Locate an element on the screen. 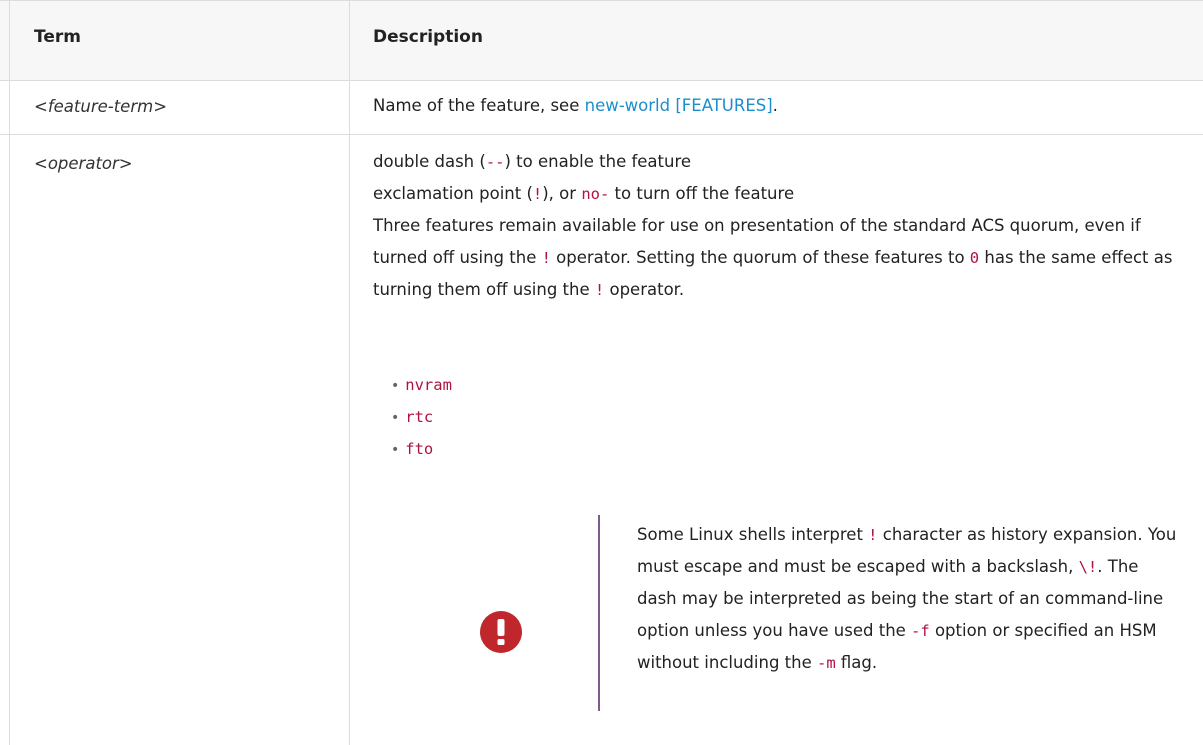 The image size is (1203, 745). code-m-flag: -m is located at coordinates (826, 663).